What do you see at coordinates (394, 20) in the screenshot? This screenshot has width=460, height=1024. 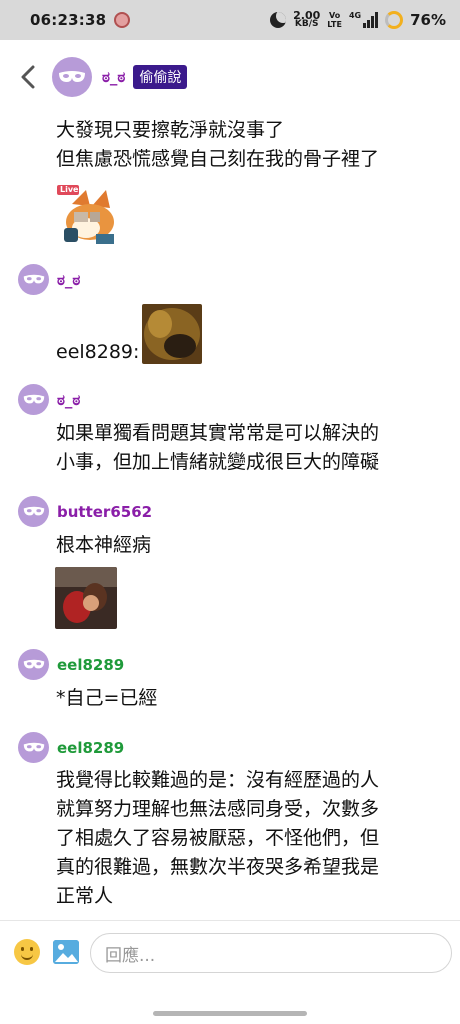 I see `battery-icon` at bounding box center [394, 20].